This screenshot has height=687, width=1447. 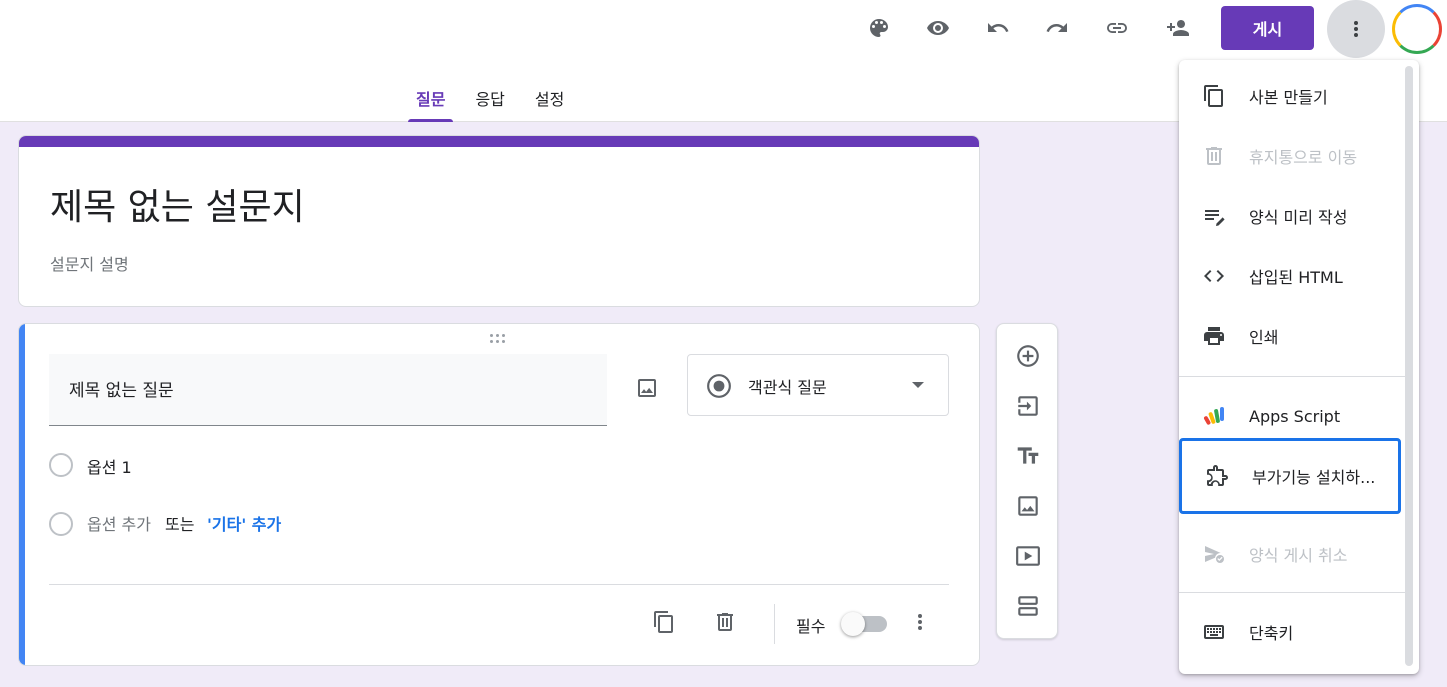 I want to click on menu-item-label: Apps Script, so click(x=1295, y=416).